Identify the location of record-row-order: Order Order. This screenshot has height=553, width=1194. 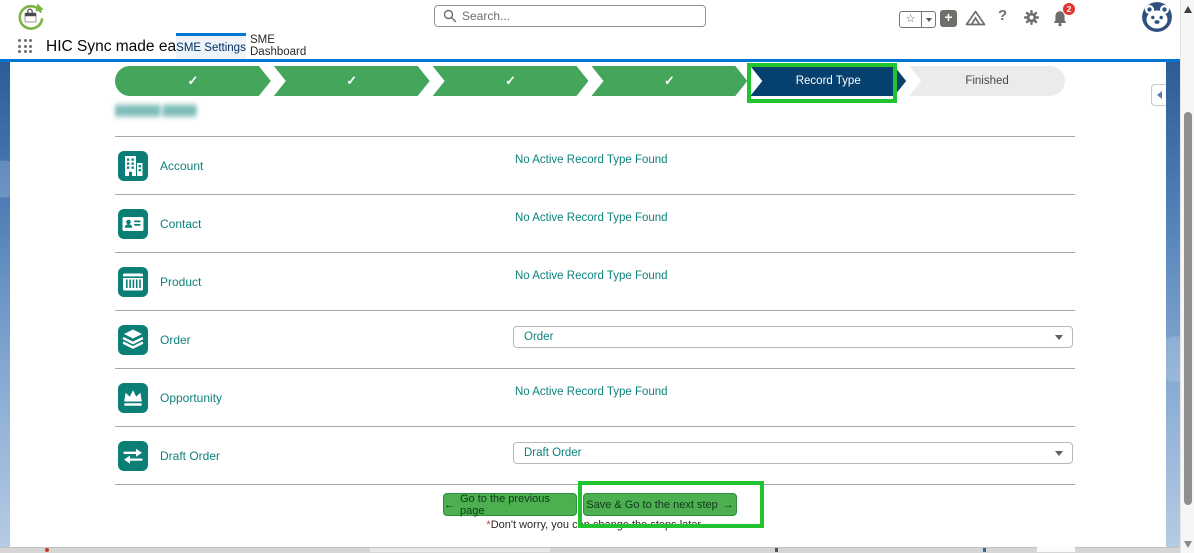
(595, 339).